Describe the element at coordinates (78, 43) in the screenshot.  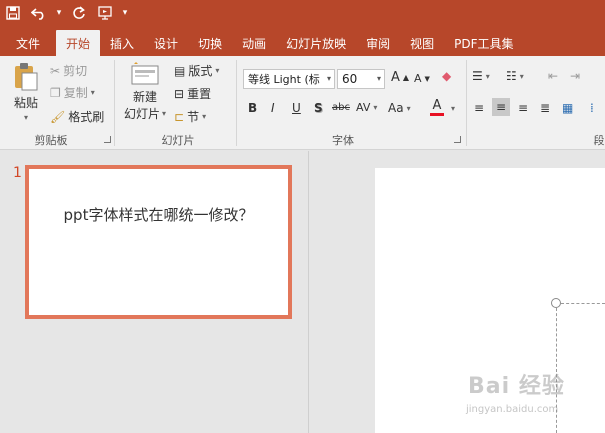
I see `tab-home: 开始` at that location.